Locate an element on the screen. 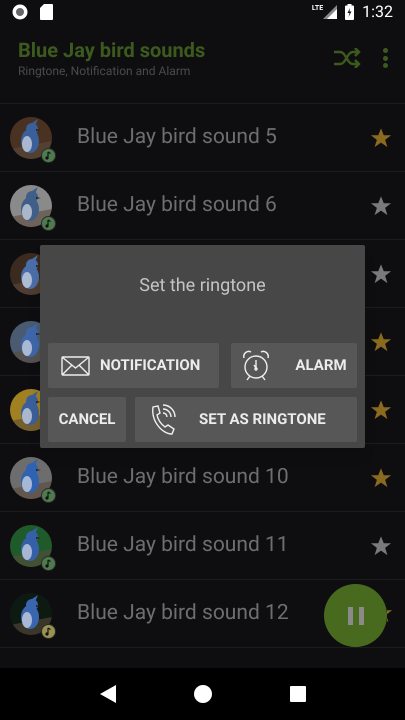 This screenshot has width=405, height=720. sound-title: Blue Jay bird sound 11 is located at coordinates (183, 545).